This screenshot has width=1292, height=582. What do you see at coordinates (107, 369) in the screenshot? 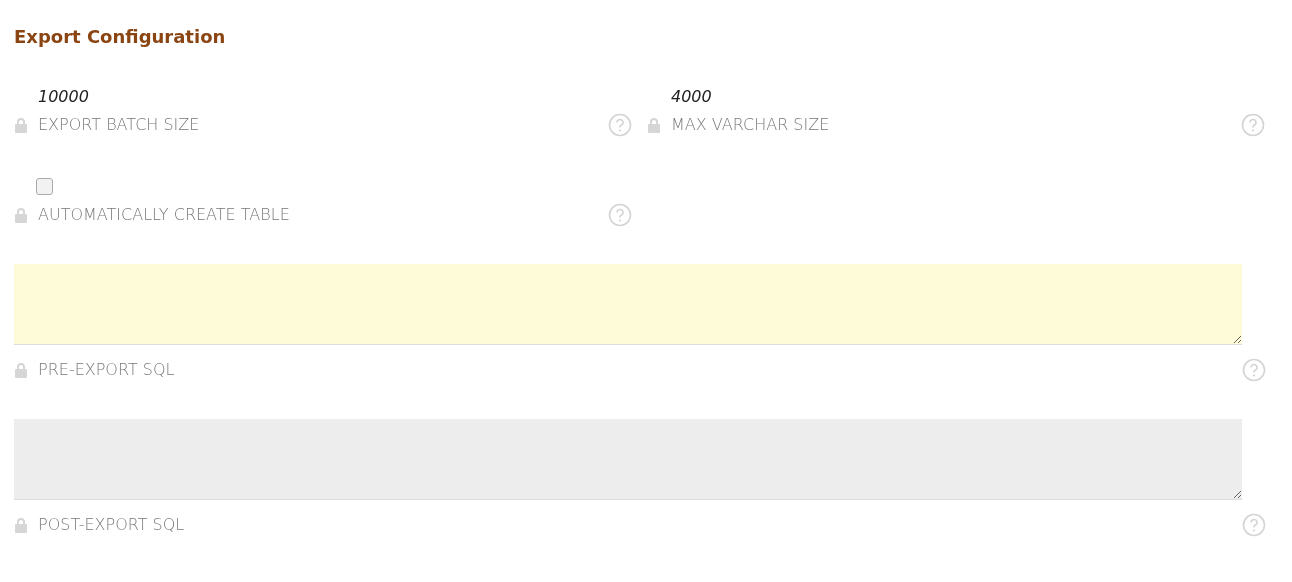
I see `field-label: PRE-EXPORT SQL` at bounding box center [107, 369].